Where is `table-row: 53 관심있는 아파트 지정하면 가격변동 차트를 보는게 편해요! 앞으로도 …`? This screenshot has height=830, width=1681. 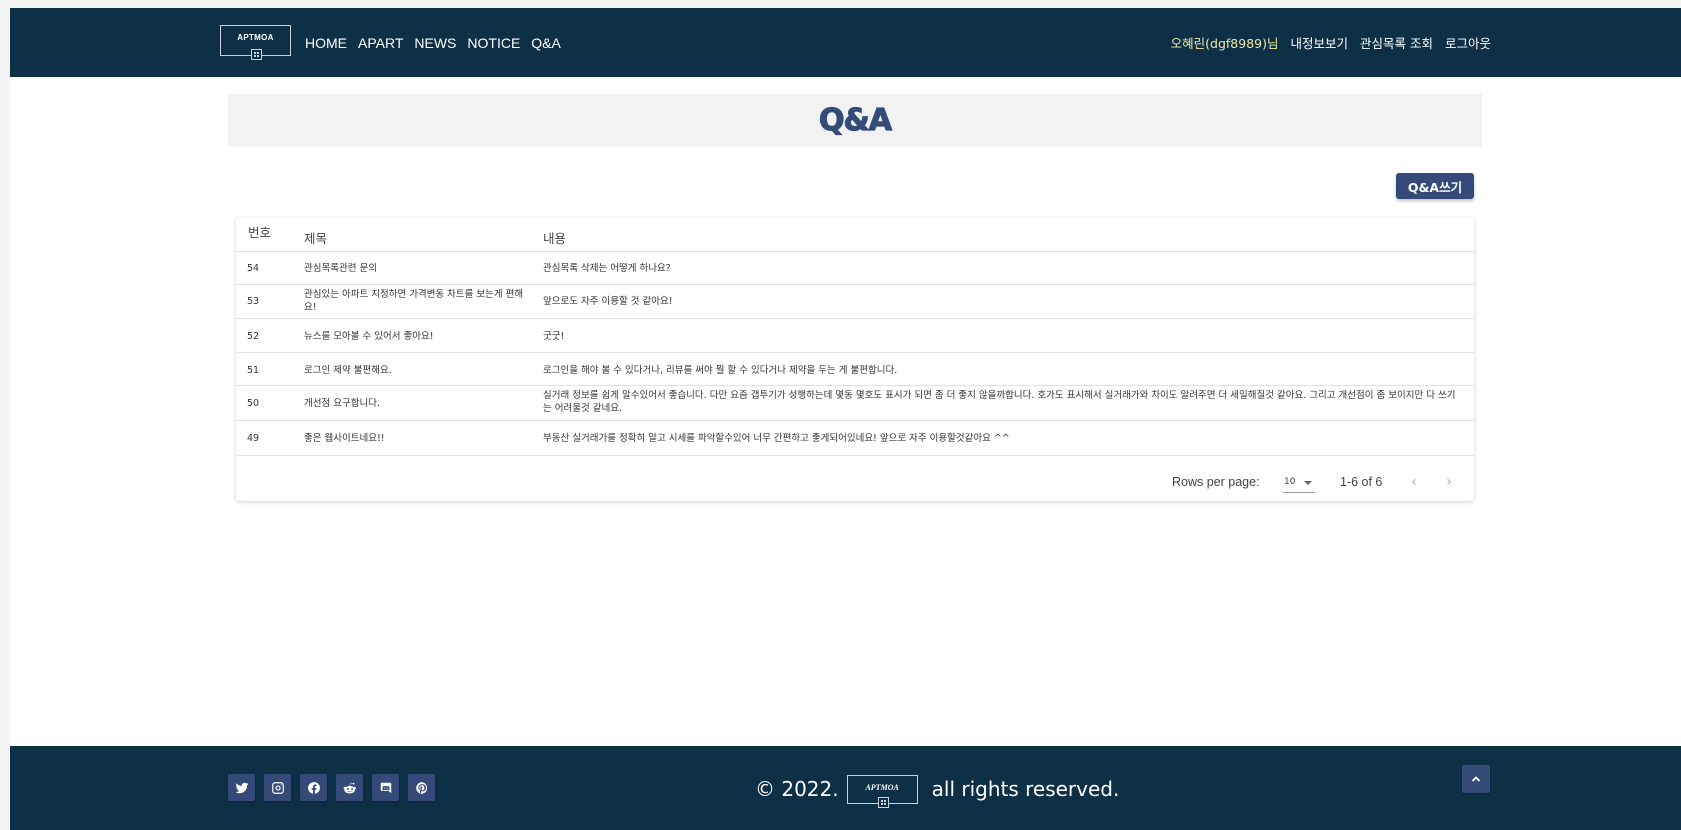 table-row: 53 관심있는 아파트 지정하면 가격변동 차트를 보는게 편해요! 앞으로도 … is located at coordinates (855, 302).